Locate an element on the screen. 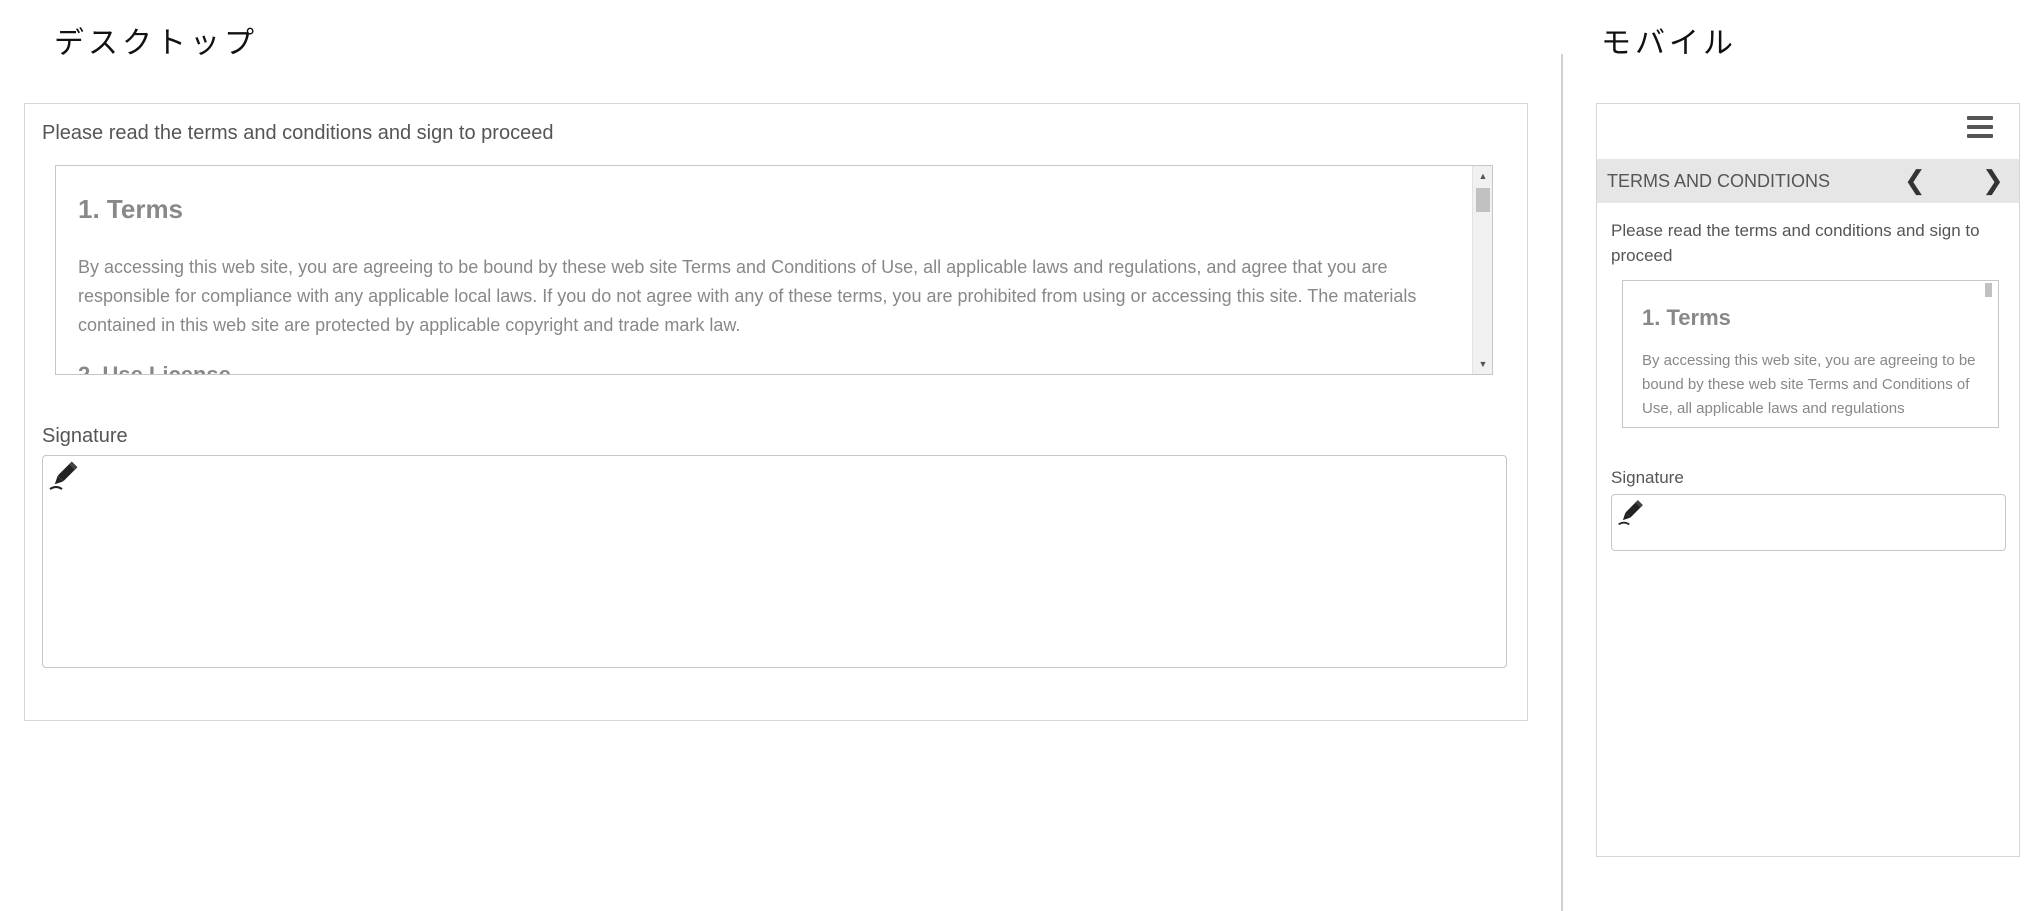  mobile-signature-pad is located at coordinates (1808, 522).